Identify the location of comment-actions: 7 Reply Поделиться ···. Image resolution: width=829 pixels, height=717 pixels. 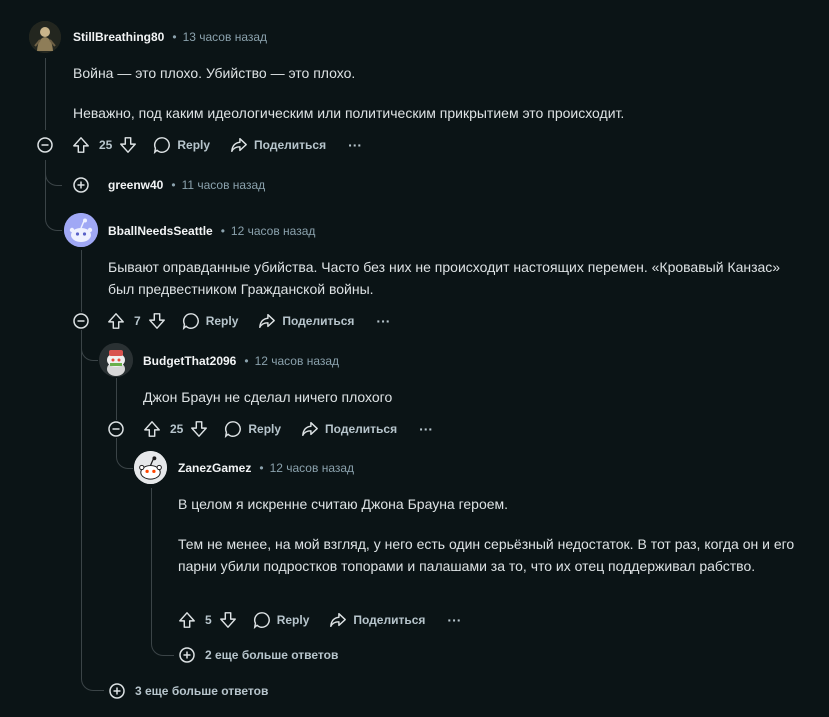
(248, 321).